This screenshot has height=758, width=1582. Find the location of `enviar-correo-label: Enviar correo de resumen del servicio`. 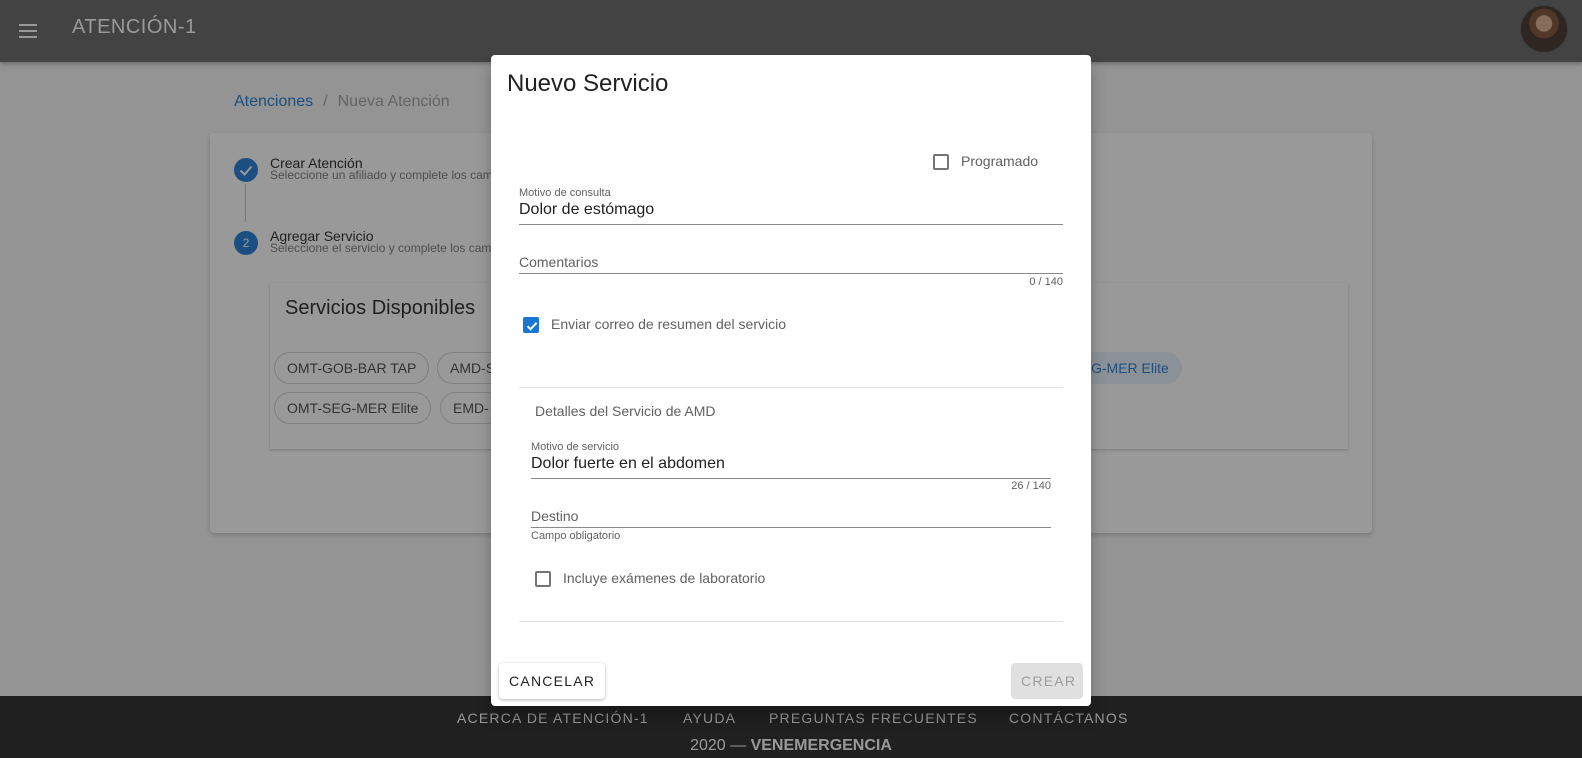

enviar-correo-label: Enviar correo de resumen del servicio is located at coordinates (668, 324).